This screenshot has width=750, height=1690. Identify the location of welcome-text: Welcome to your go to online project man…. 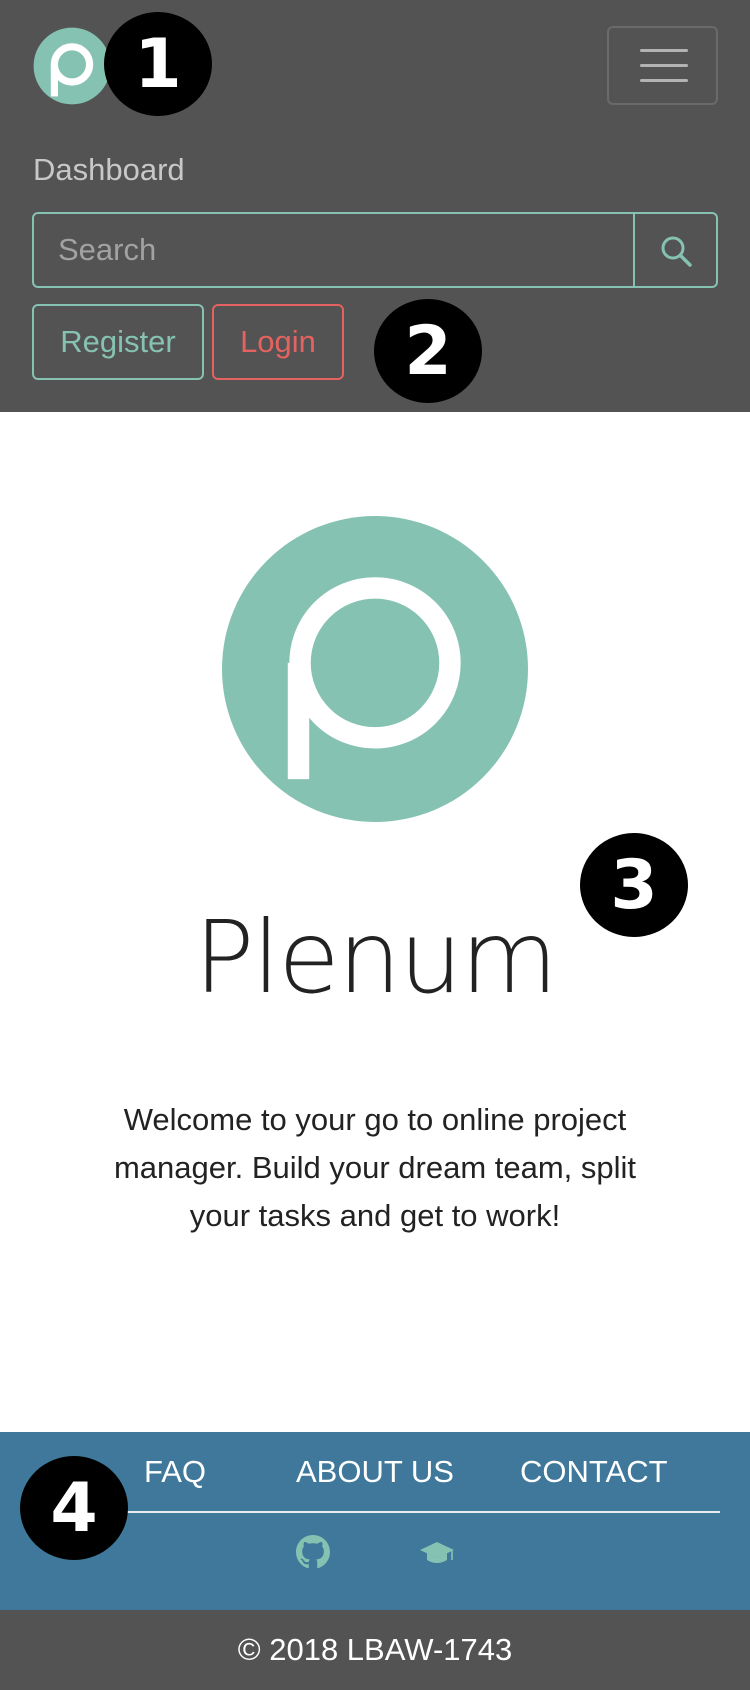
(375, 1167).